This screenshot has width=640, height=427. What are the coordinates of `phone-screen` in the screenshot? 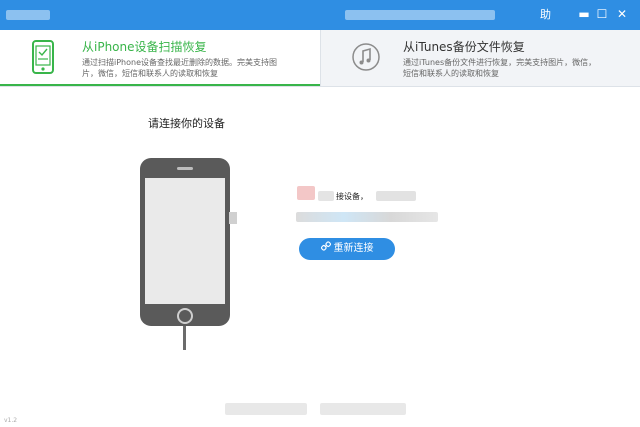 It's located at (185, 241).